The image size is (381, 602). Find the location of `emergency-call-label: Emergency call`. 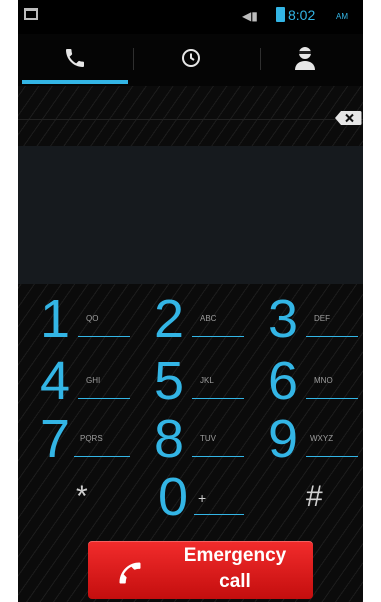

emergency-call-label: Emergency call is located at coordinates (235, 569).